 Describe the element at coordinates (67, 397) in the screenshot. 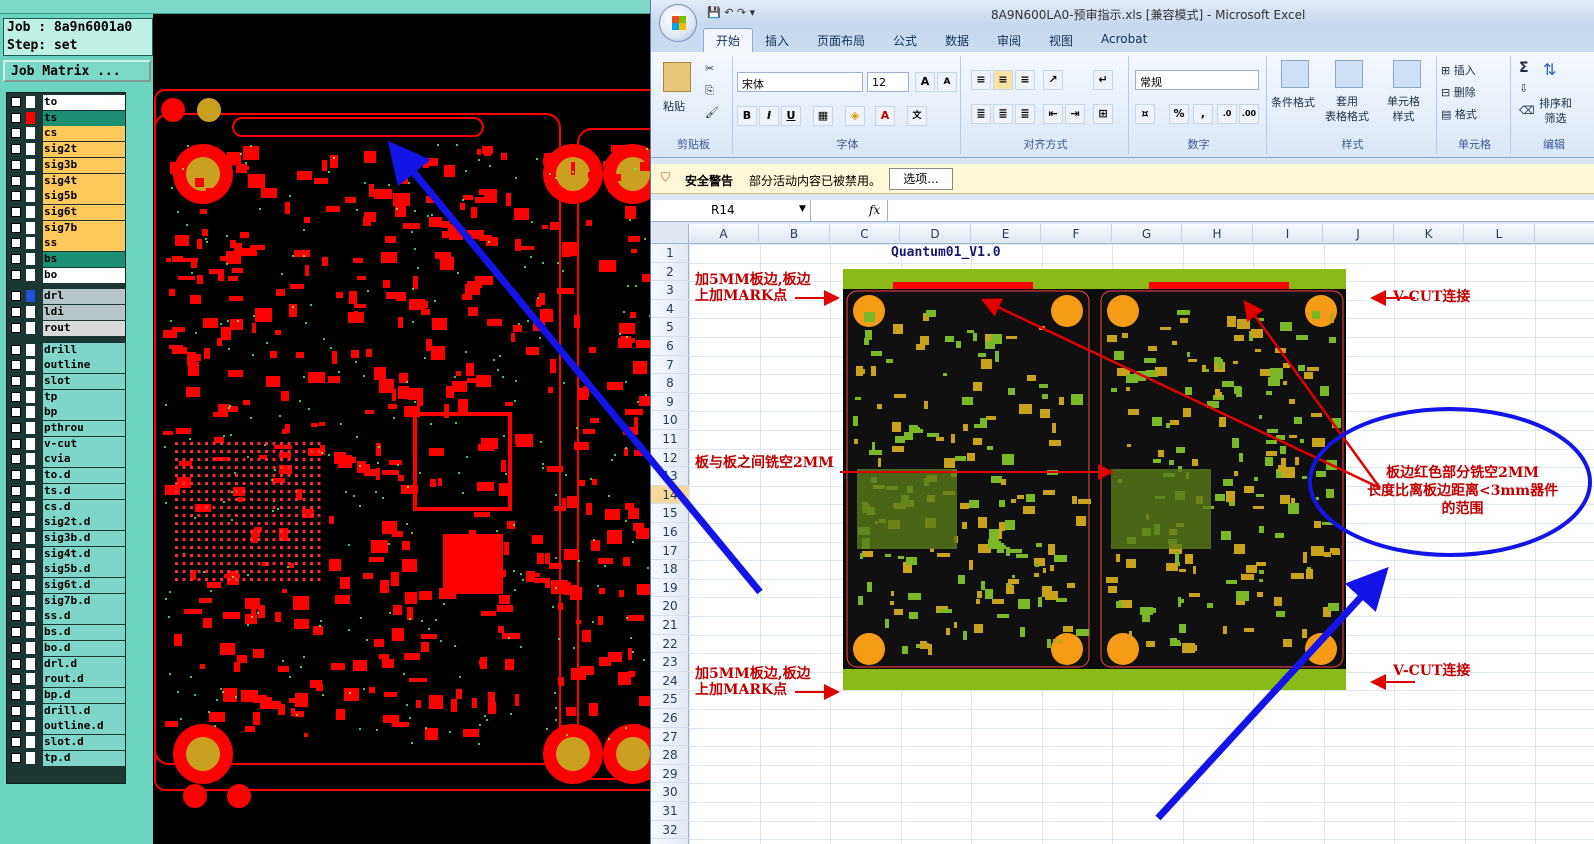

I see `layer-row: tp` at that location.